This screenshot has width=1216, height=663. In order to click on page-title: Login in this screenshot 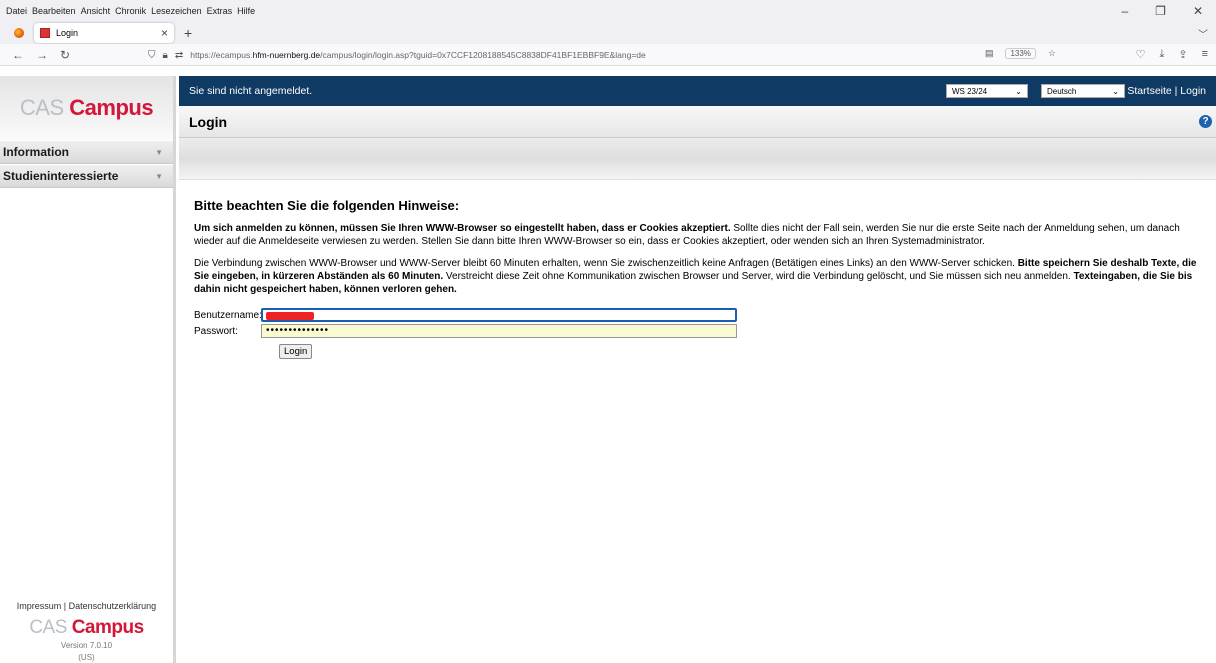, I will do `click(208, 121)`.